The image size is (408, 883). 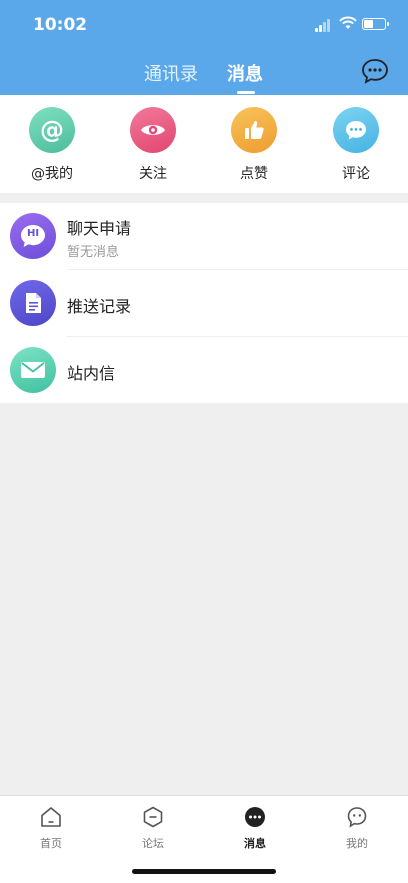 I want to click on list-item-inbox: 站内信, so click(x=204, y=370).